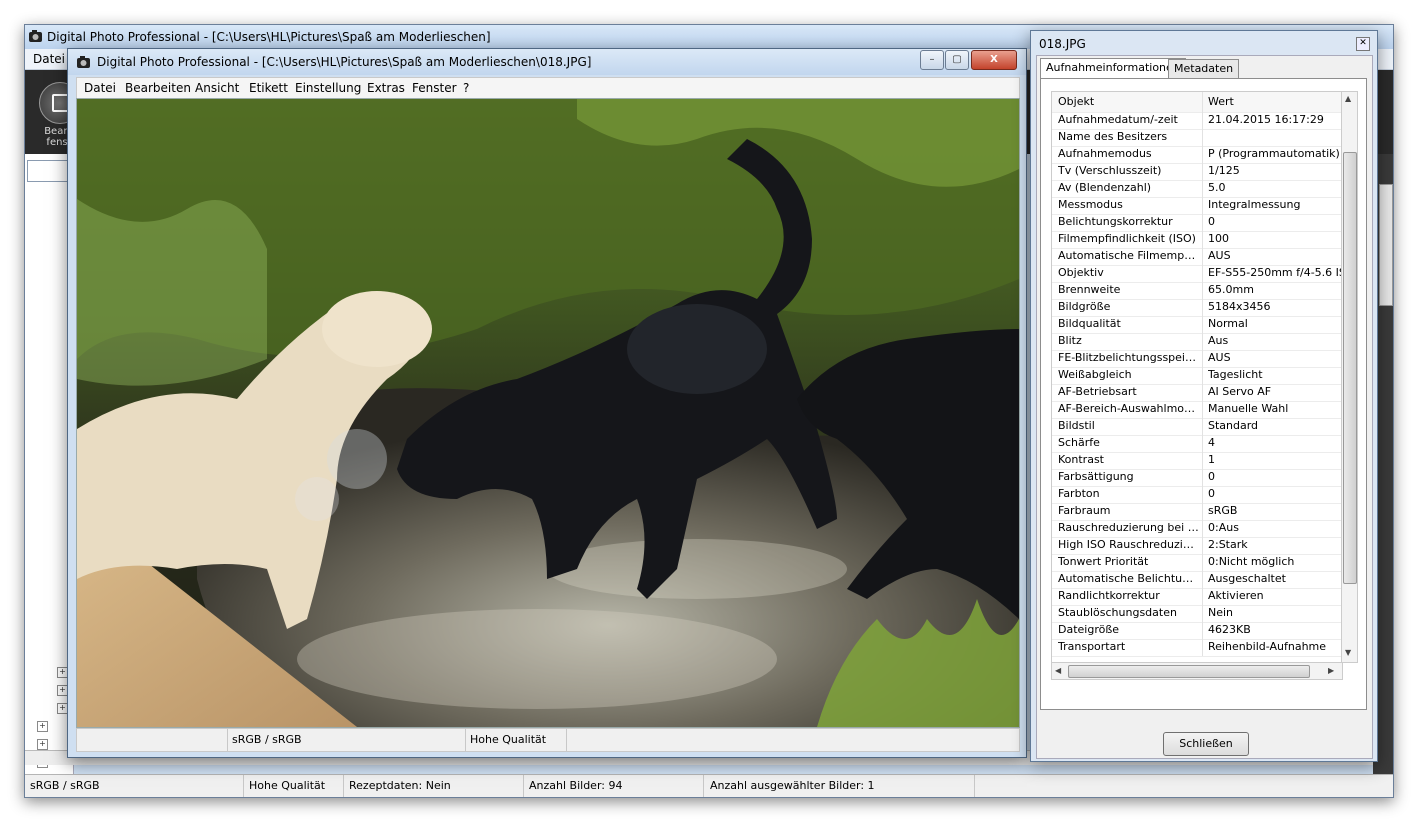  What do you see at coordinates (1202, 206) in the screenshot?
I see `table-row: Messmodus Integralmessung` at bounding box center [1202, 206].